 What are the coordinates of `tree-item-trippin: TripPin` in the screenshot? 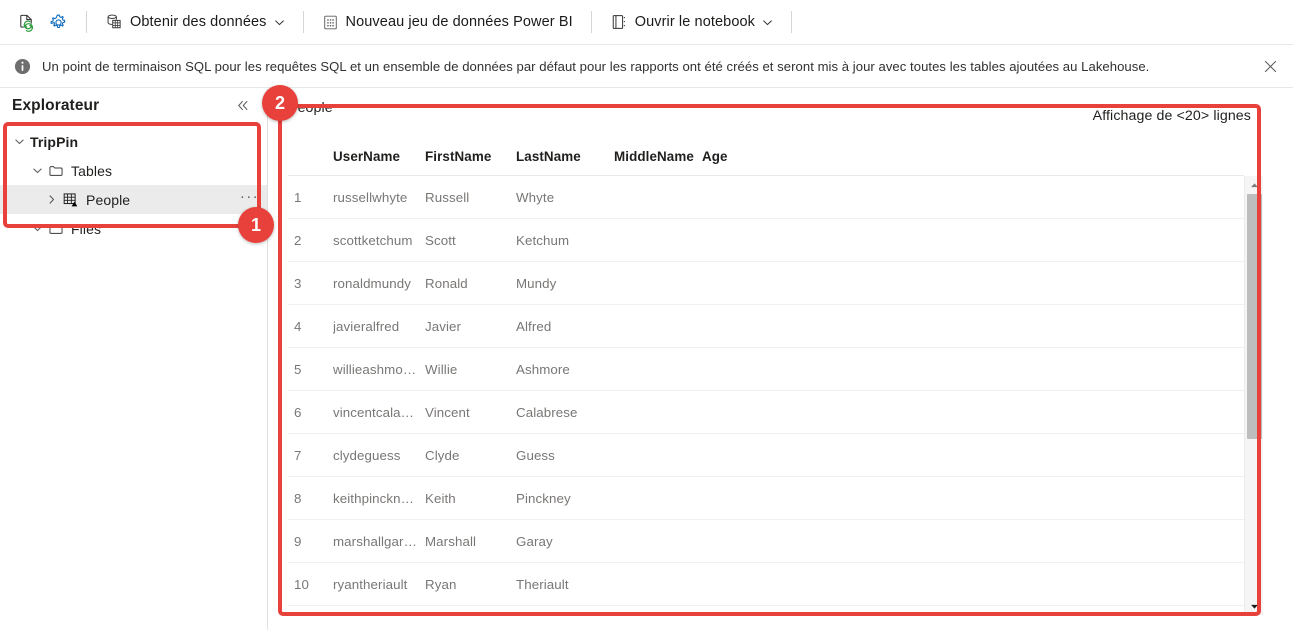 It's located at (133, 141).